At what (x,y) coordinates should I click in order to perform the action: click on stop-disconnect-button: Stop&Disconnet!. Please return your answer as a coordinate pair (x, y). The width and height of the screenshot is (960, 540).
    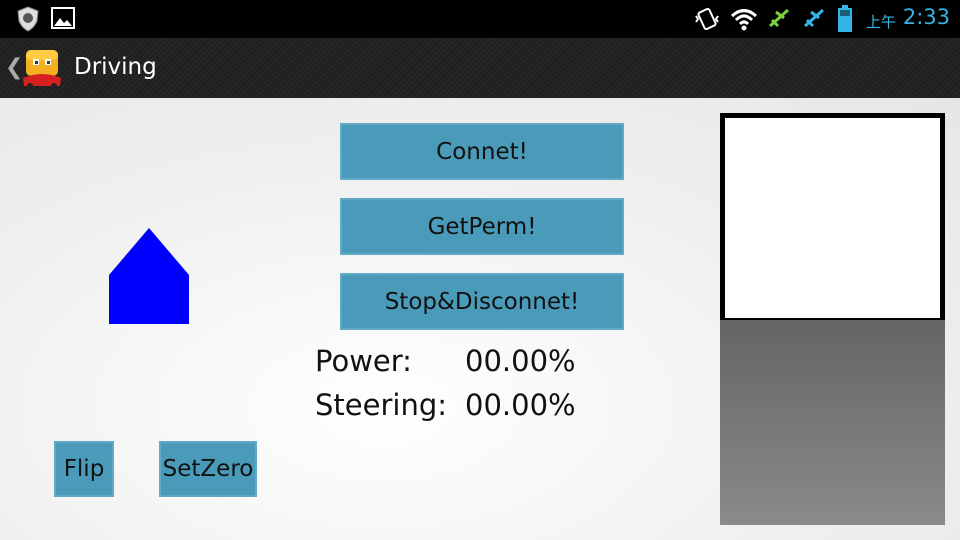
    Looking at the image, I should click on (482, 301).